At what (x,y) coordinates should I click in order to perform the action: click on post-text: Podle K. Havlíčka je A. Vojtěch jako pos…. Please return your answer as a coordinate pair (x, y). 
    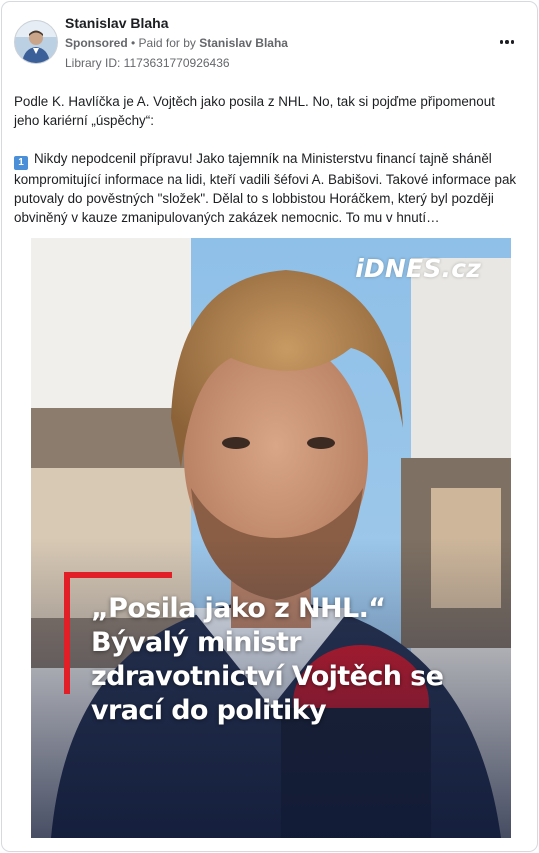
    Looking at the image, I should click on (268, 159).